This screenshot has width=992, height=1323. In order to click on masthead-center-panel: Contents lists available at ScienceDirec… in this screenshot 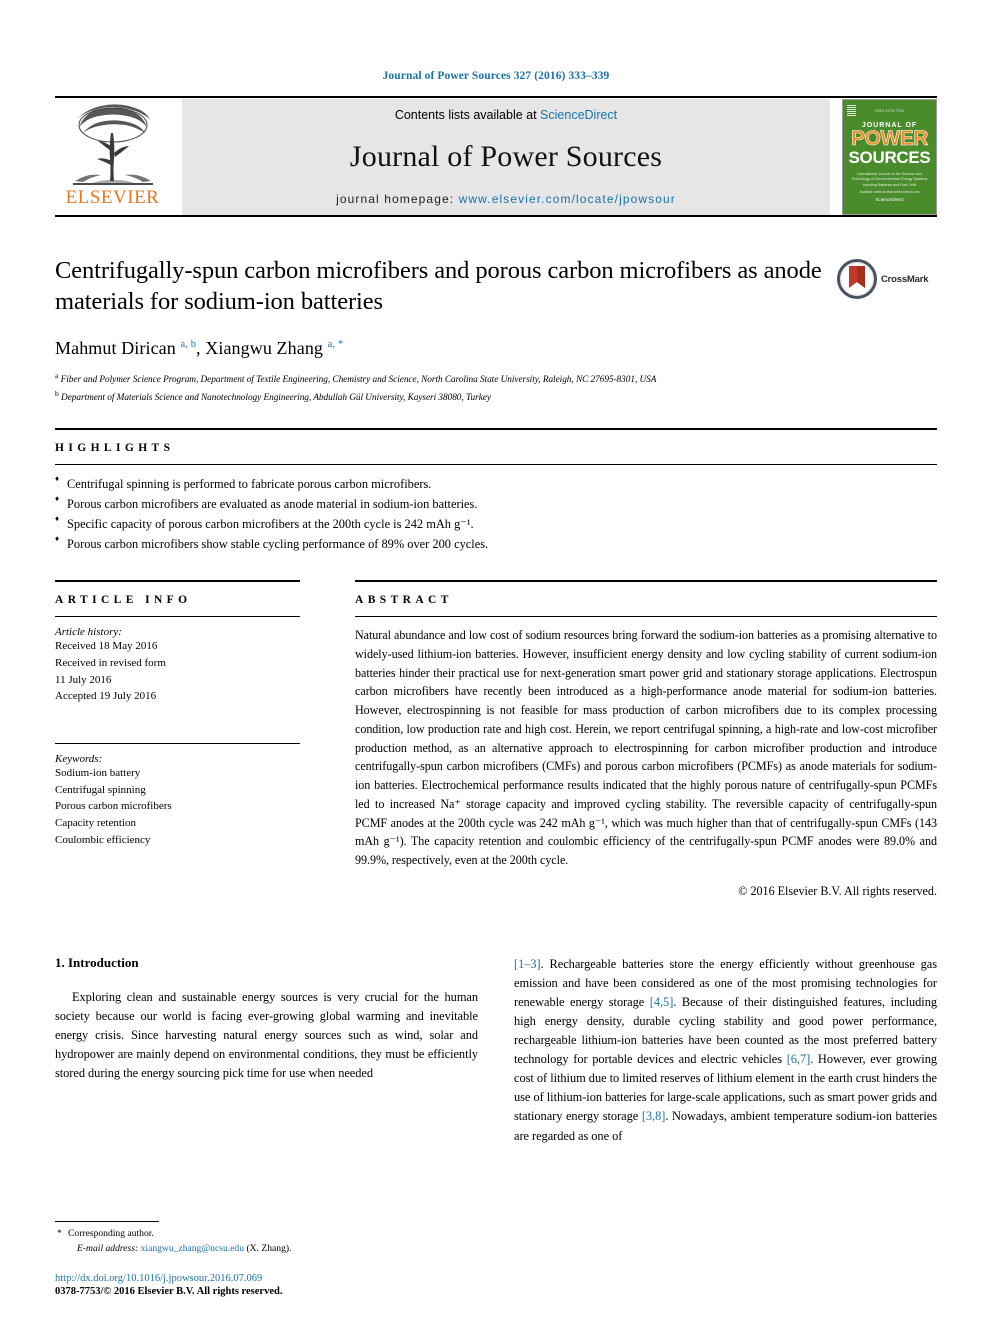, I will do `click(506, 157)`.